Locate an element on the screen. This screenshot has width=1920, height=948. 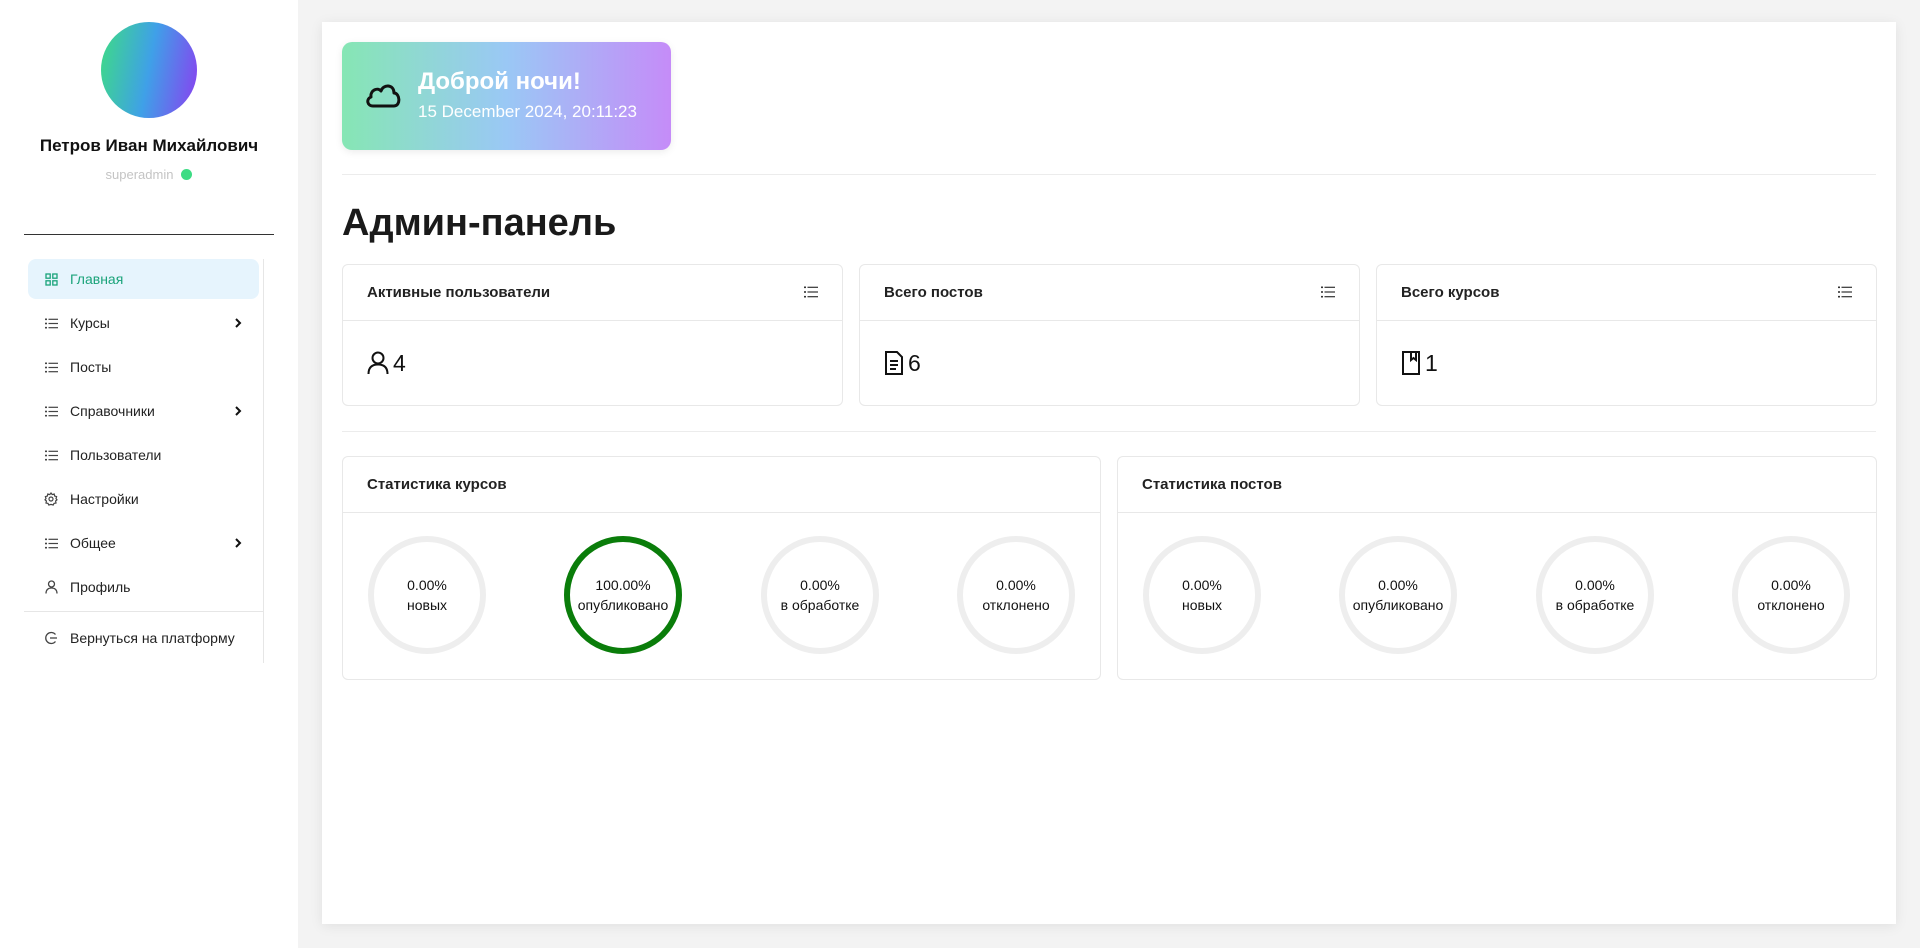
sidebar-item-general: Общее is located at coordinates (143, 543).